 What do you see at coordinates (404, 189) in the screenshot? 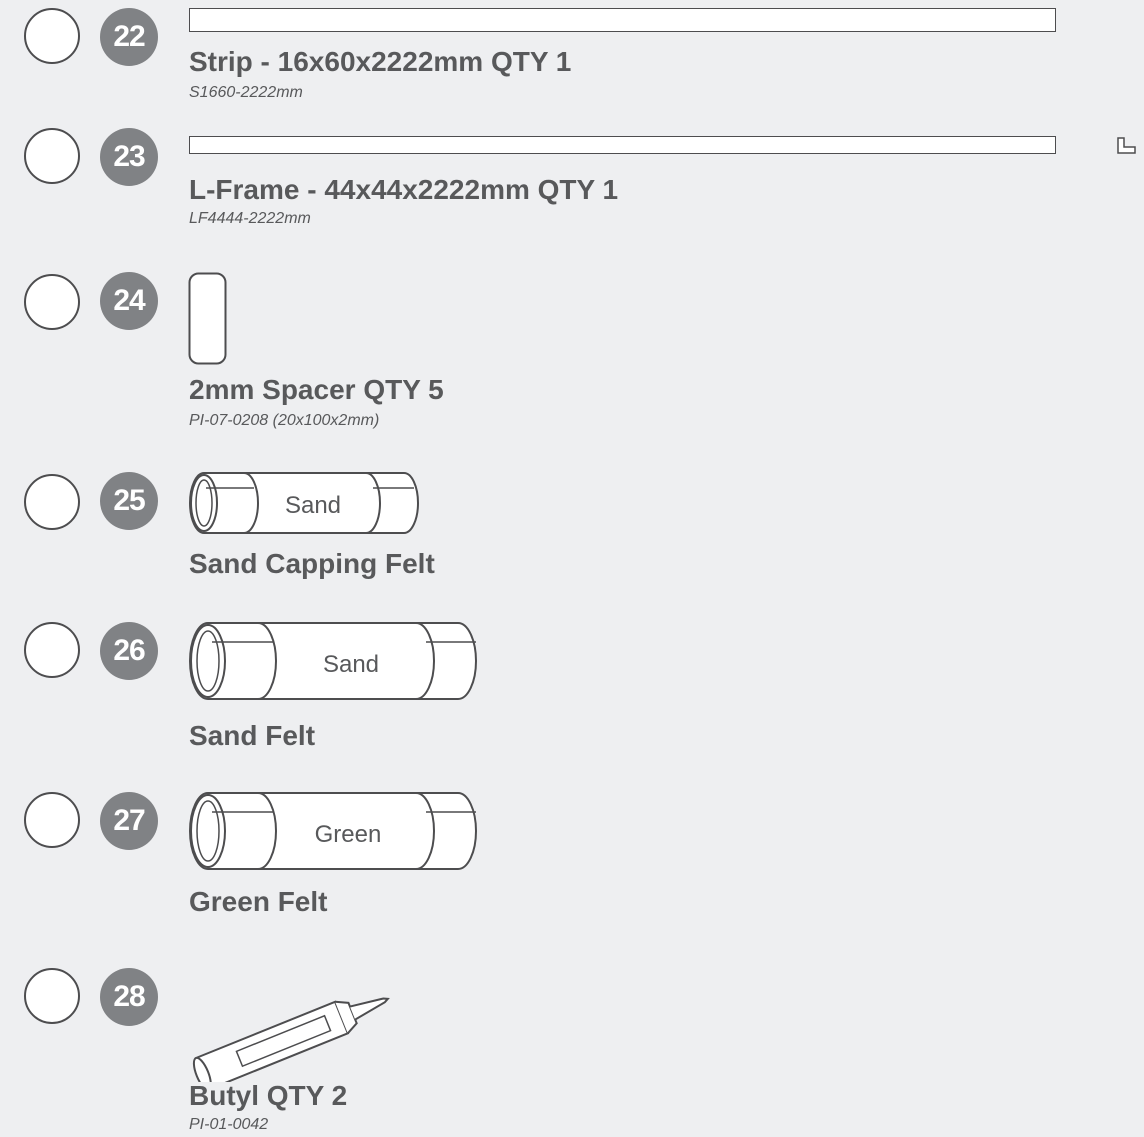
I see `item-title: L-Frame - 44x44x2222mm QTY 1` at bounding box center [404, 189].